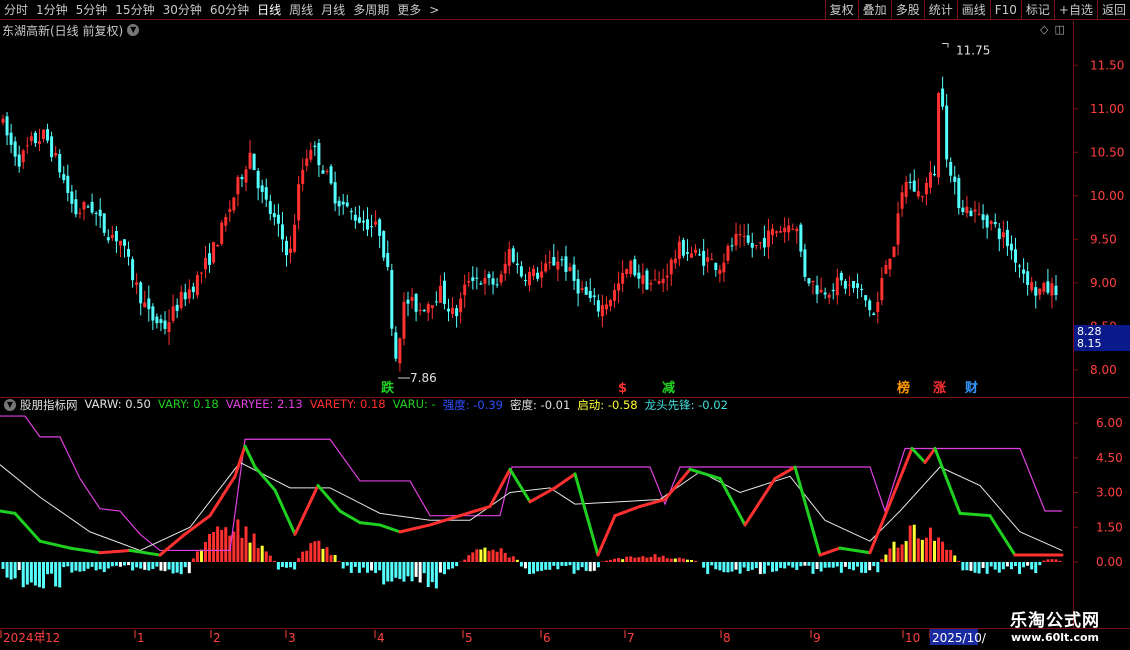  Describe the element at coordinates (547, 638) in the screenshot. I see `time-label: 6` at that location.